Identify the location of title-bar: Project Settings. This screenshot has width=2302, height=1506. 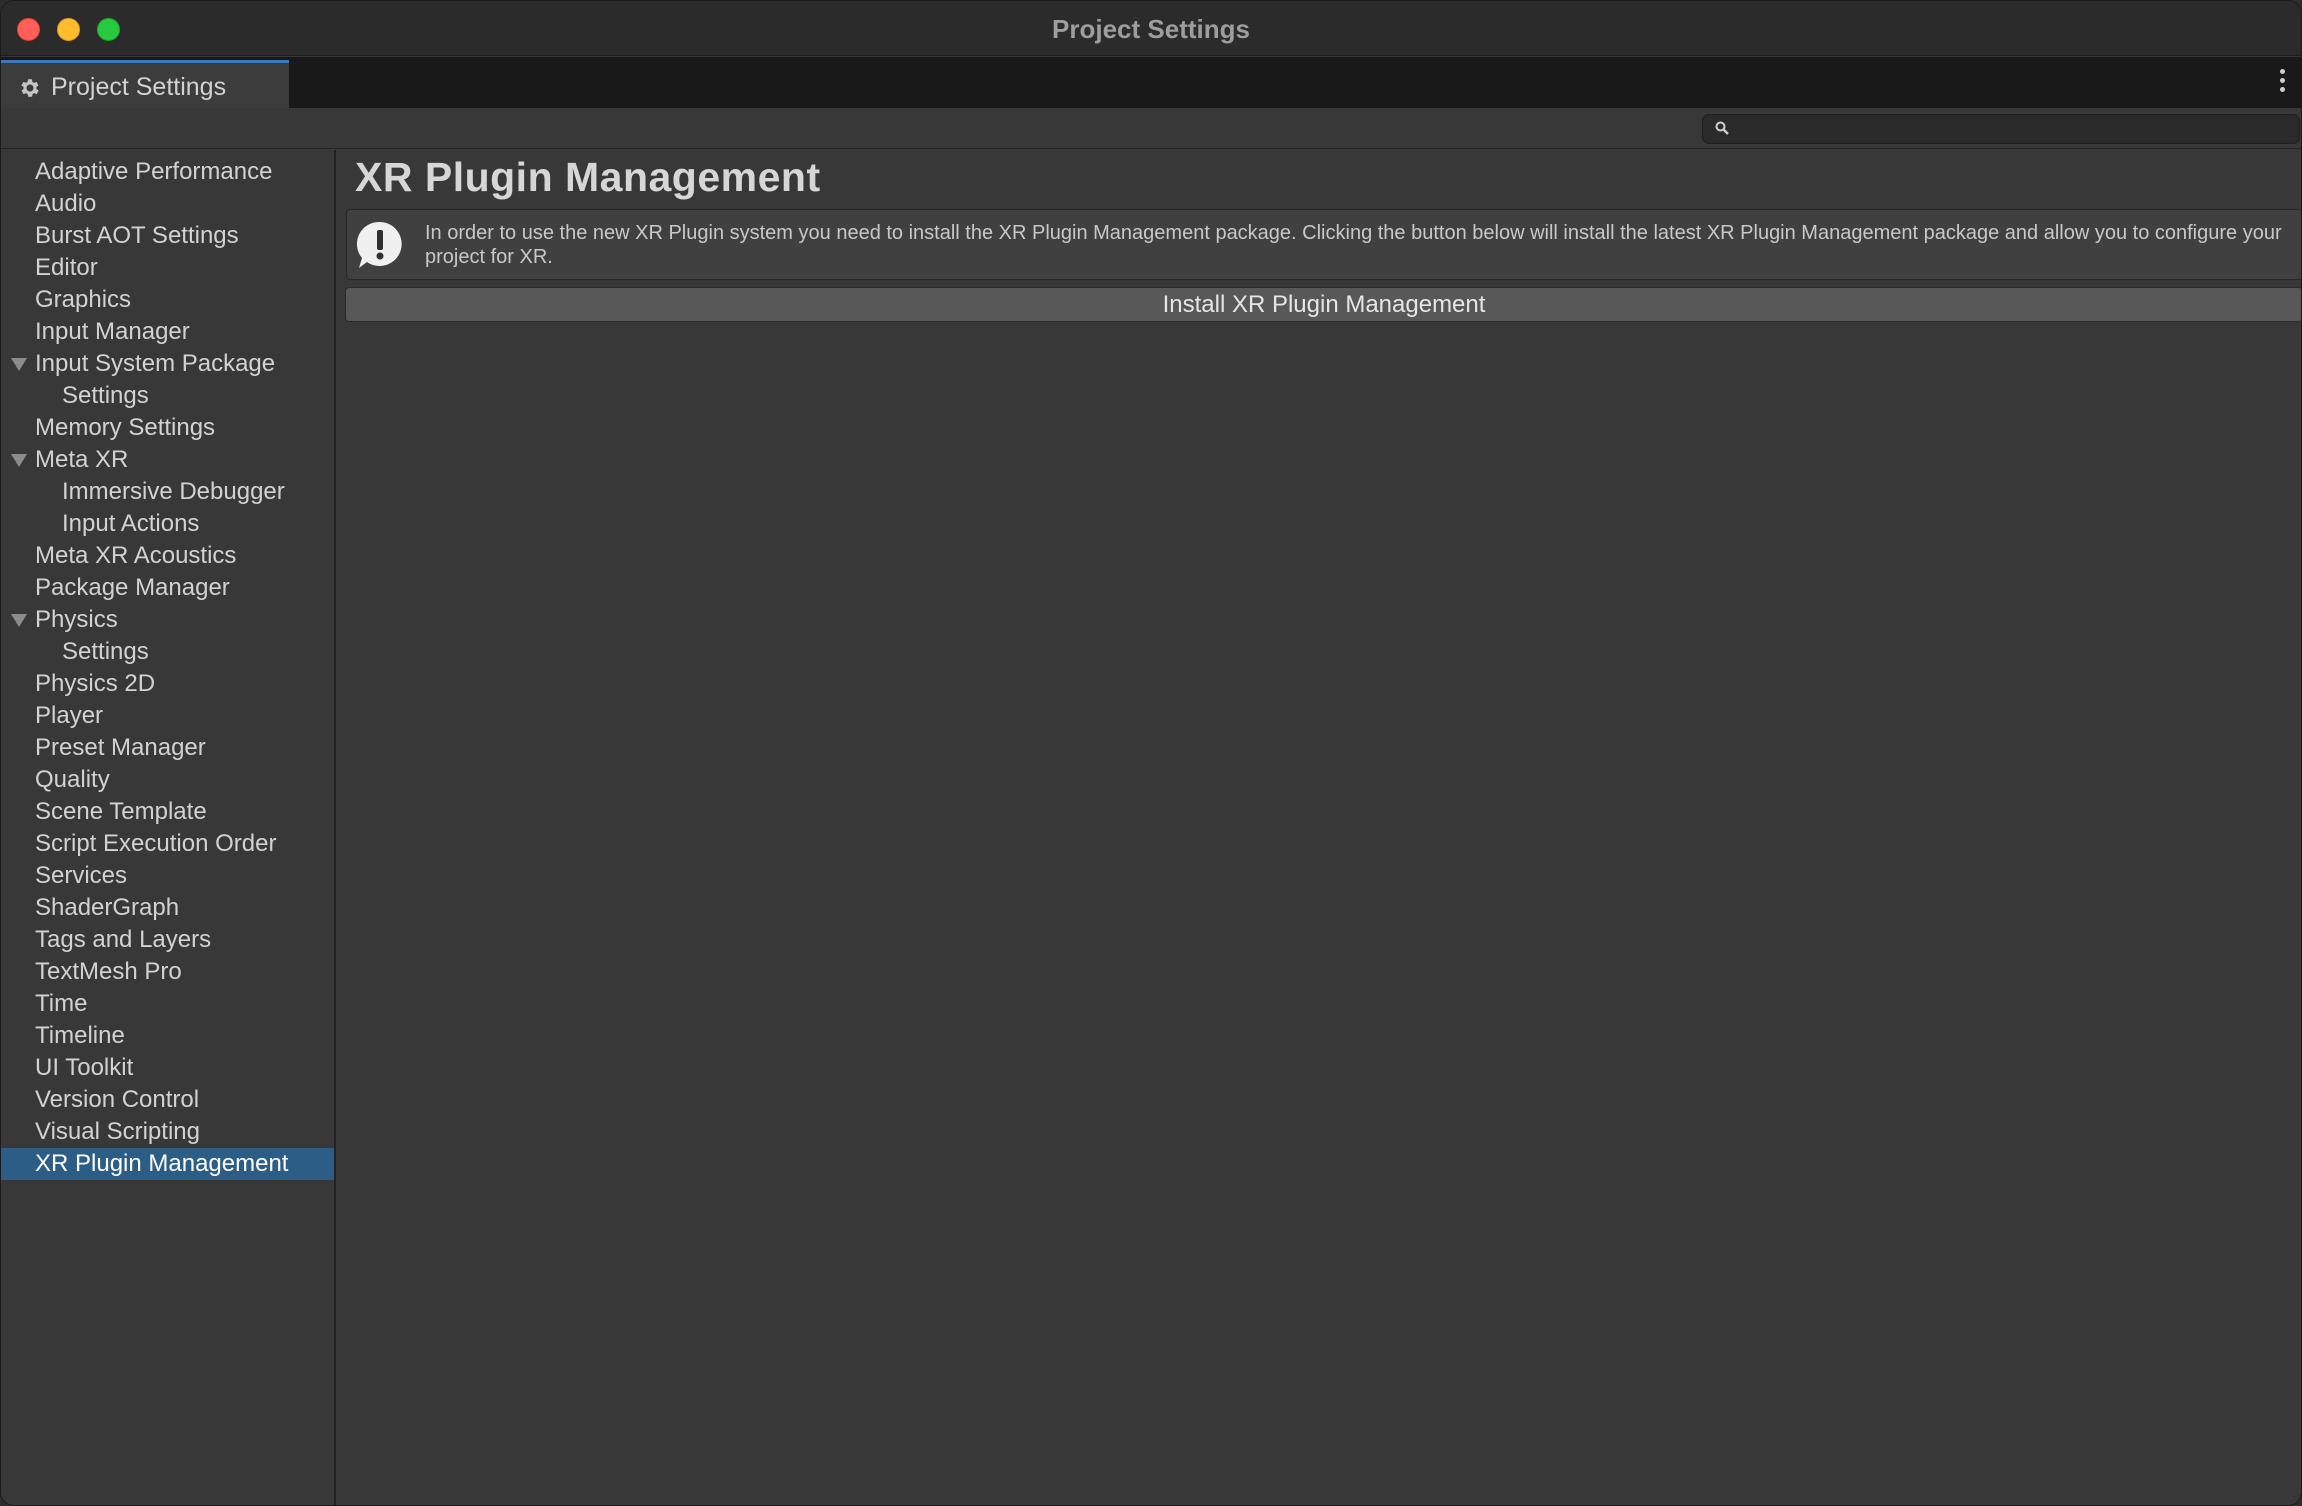
(1151, 28).